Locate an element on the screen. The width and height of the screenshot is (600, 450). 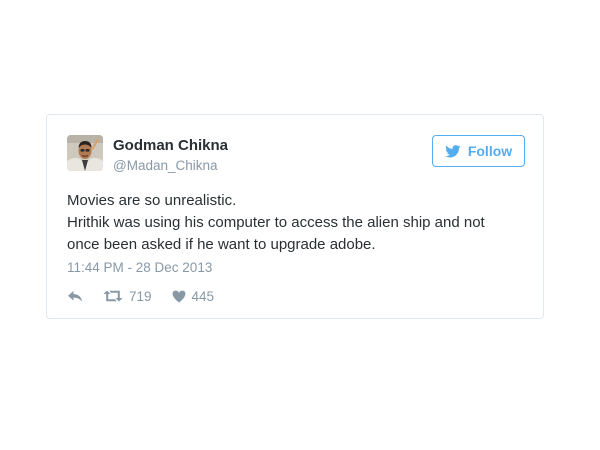
retweet-count: 719 is located at coordinates (140, 296).